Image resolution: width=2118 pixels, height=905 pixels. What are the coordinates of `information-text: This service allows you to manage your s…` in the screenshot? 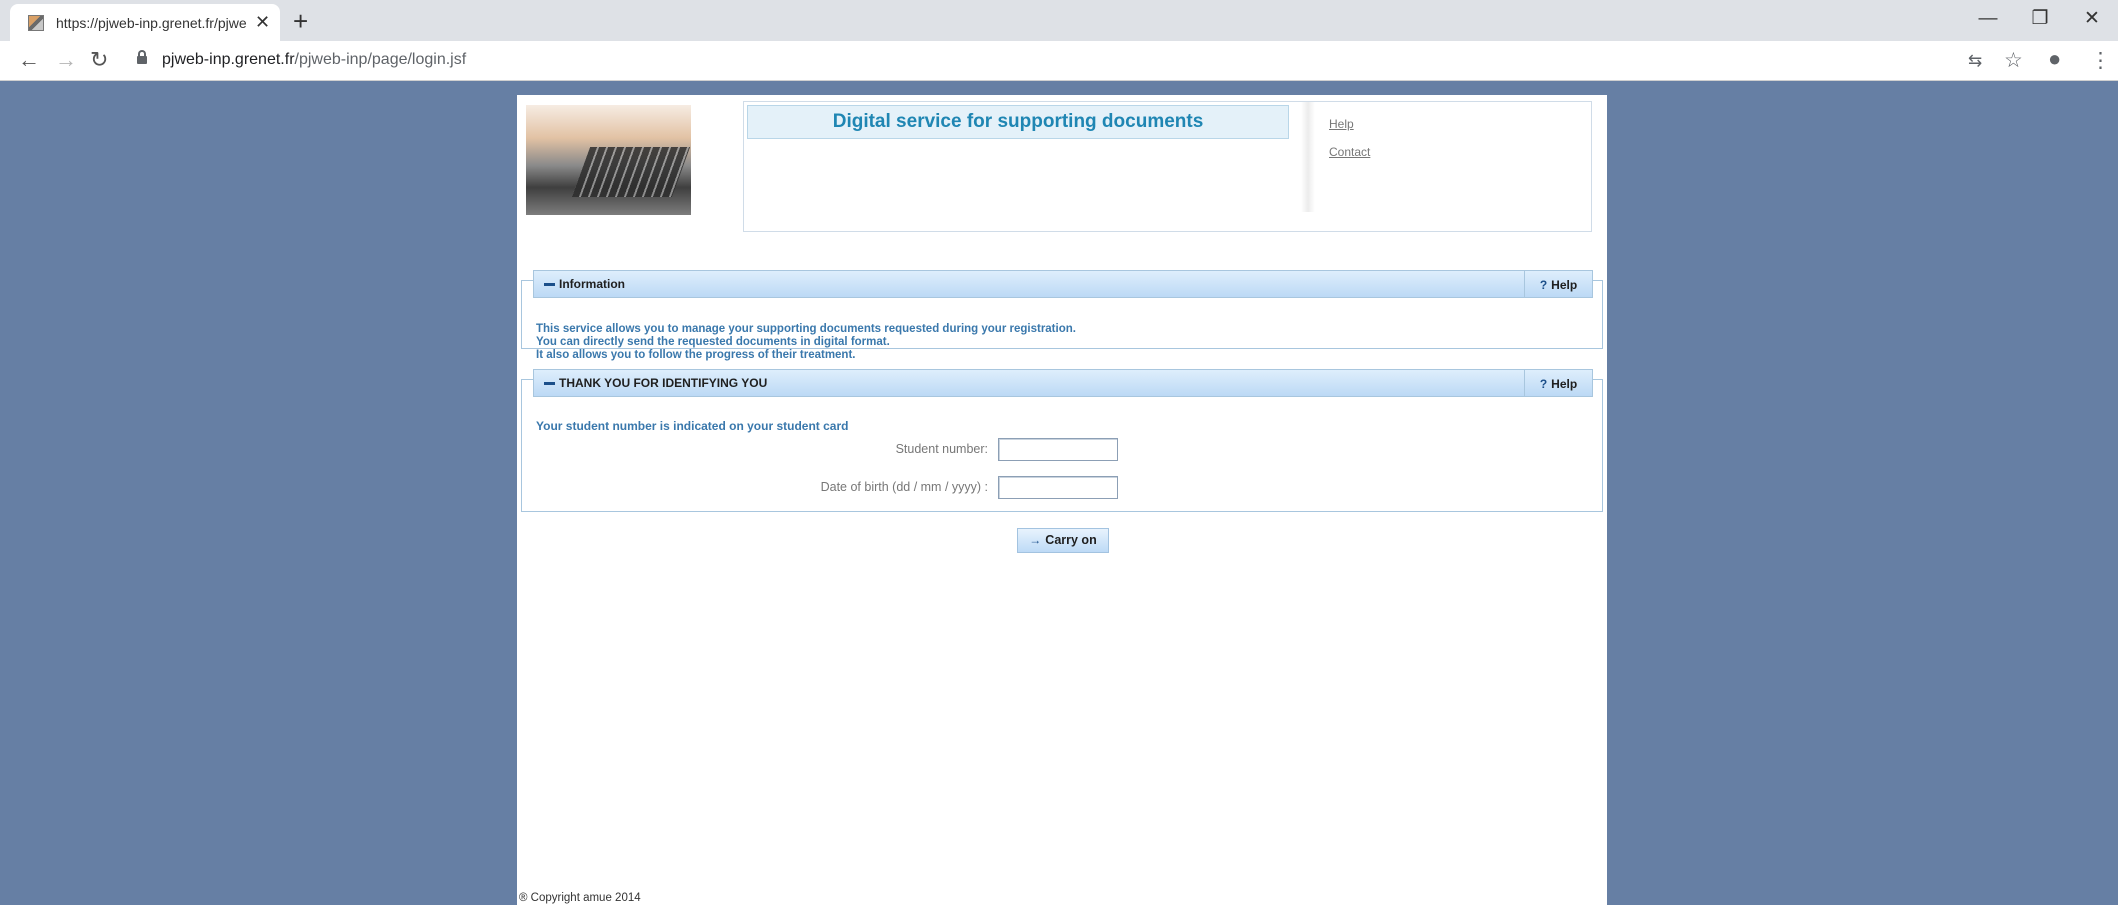 It's located at (806, 342).